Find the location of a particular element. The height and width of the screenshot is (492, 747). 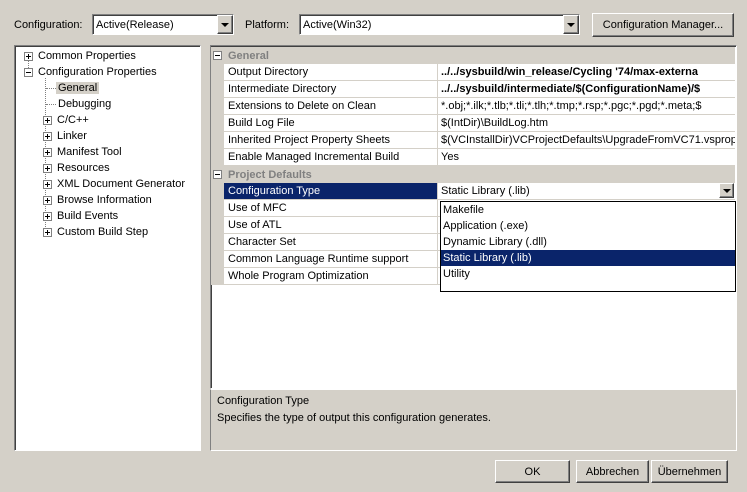

configuration-type-value: Static Library (.lib) is located at coordinates (485, 191).